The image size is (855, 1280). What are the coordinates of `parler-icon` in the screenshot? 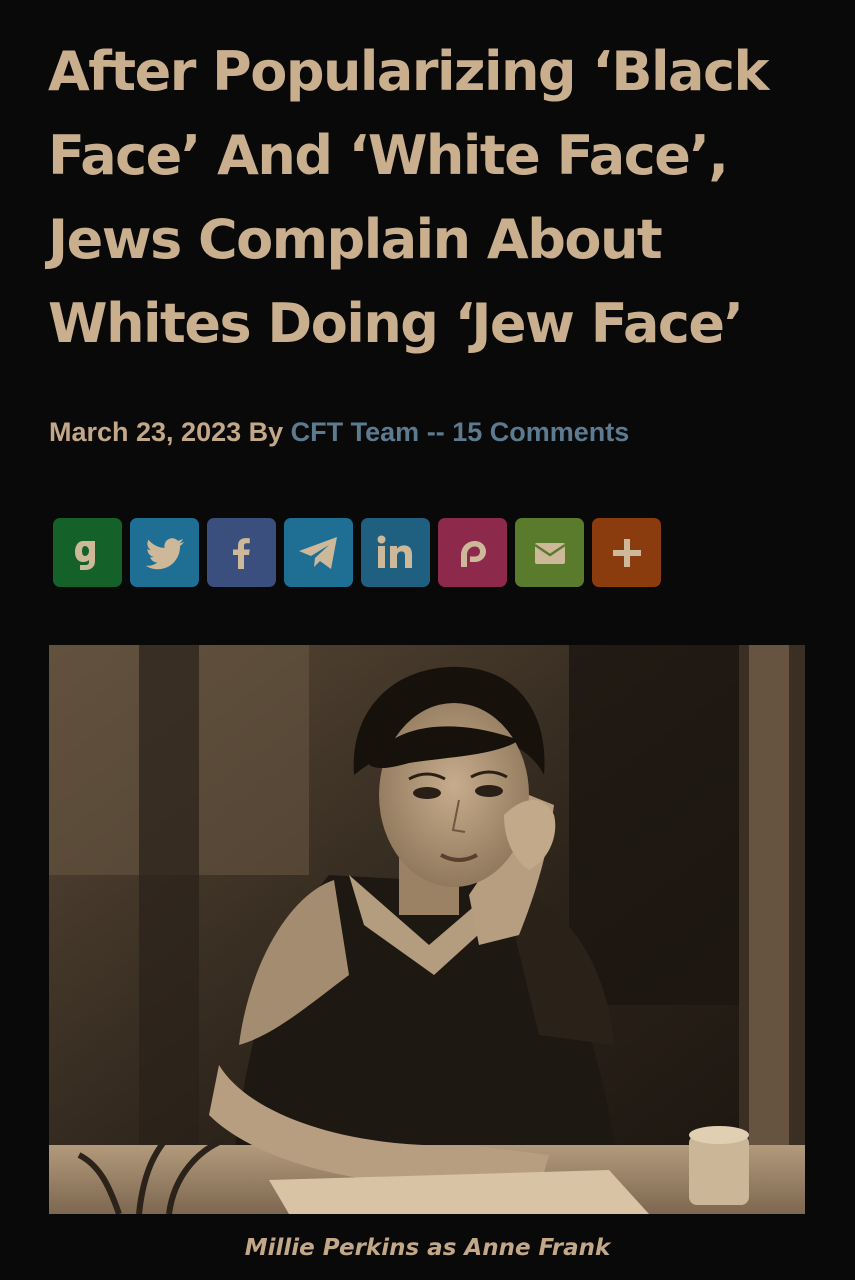 It's located at (473, 553).